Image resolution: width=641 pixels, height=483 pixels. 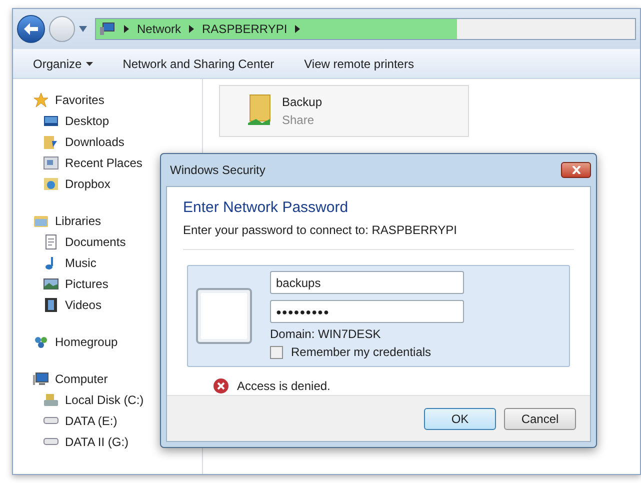 I want to click on toolbar-button: Organize, so click(x=63, y=63).